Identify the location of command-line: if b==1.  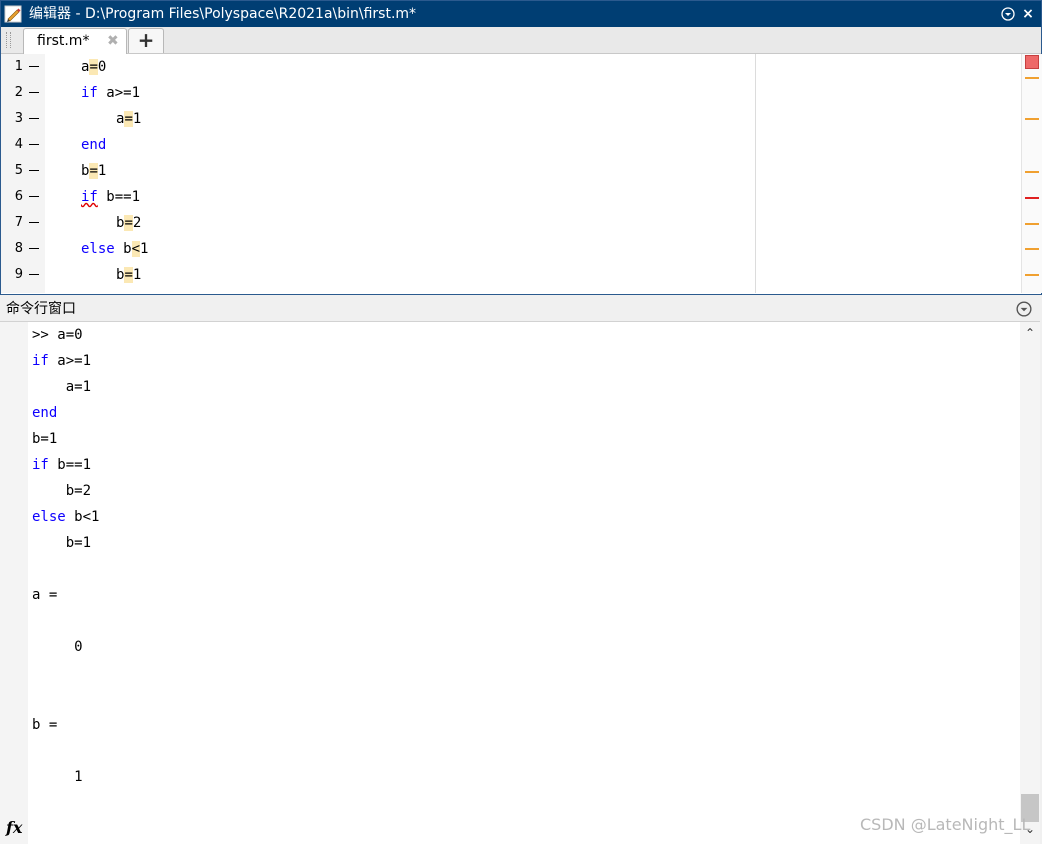
(62, 465).